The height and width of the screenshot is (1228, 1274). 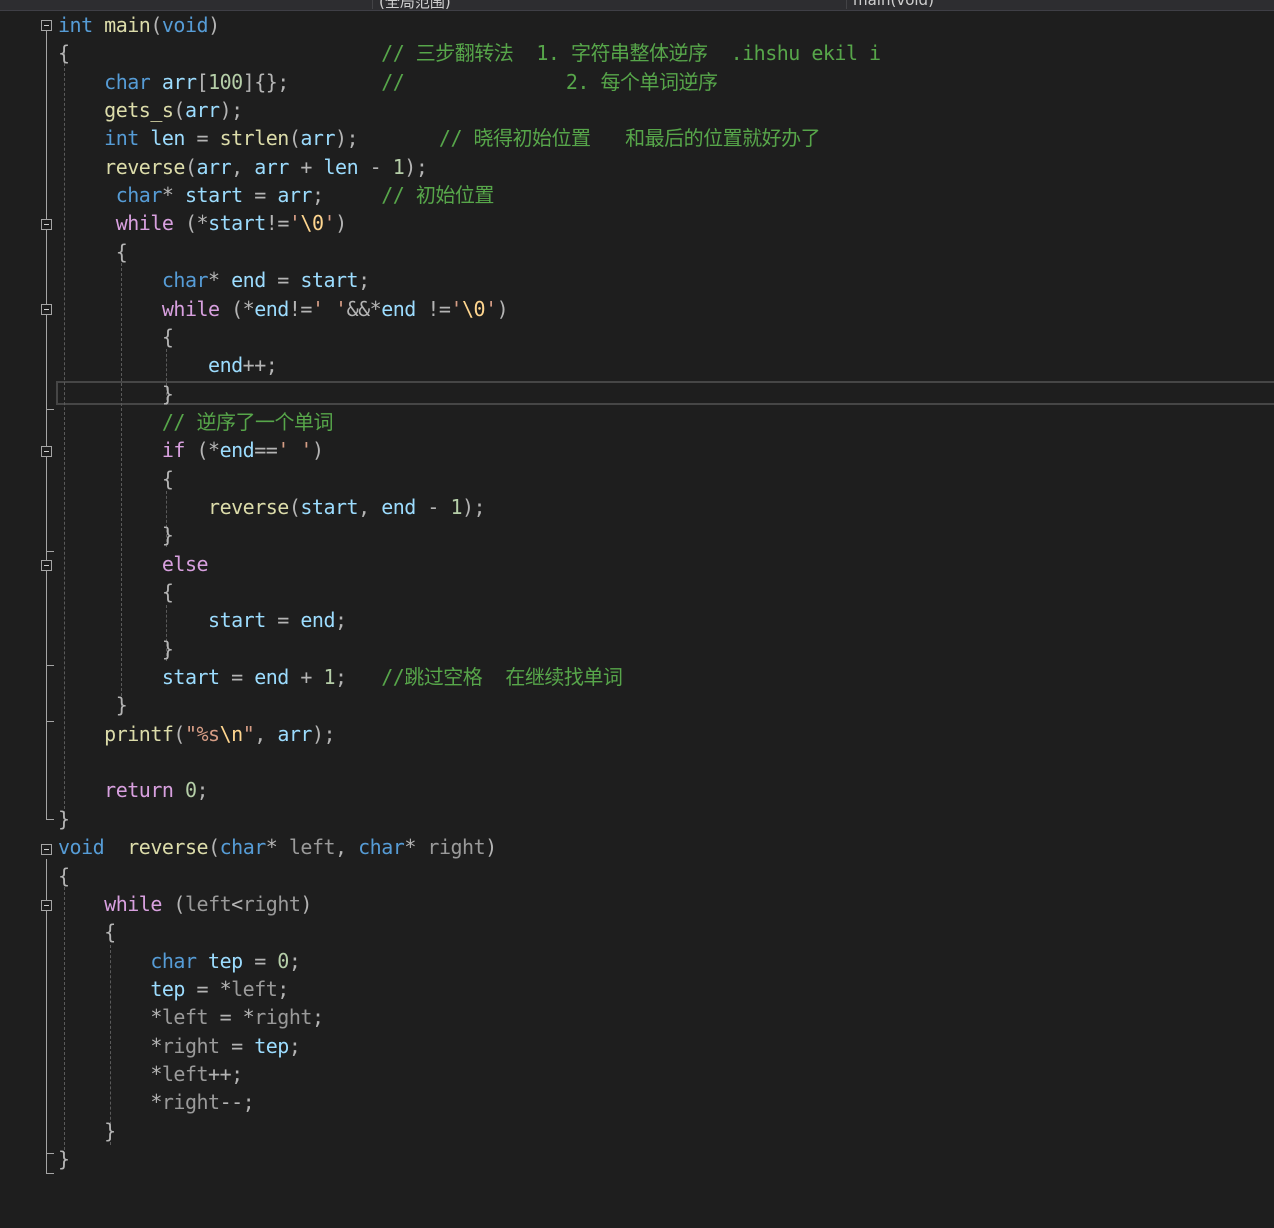 What do you see at coordinates (202, 223) in the screenshot?
I see `code-line: while (*start!='\0')` at bounding box center [202, 223].